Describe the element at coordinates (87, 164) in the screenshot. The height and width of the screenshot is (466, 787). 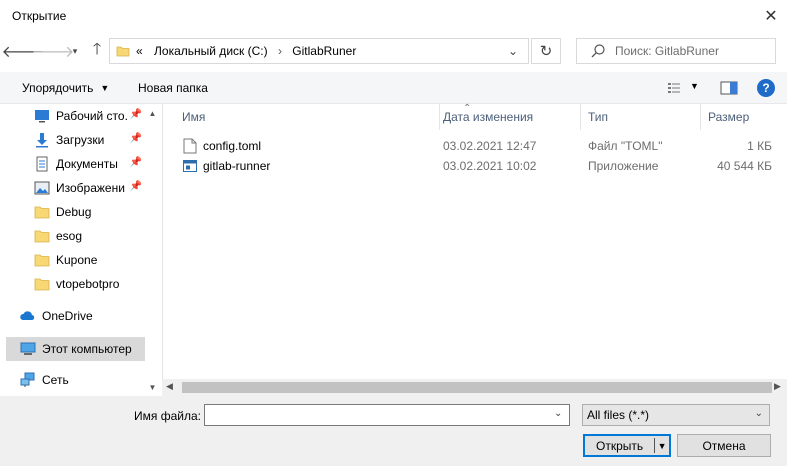
I see `nav-item-label: Документы` at that location.